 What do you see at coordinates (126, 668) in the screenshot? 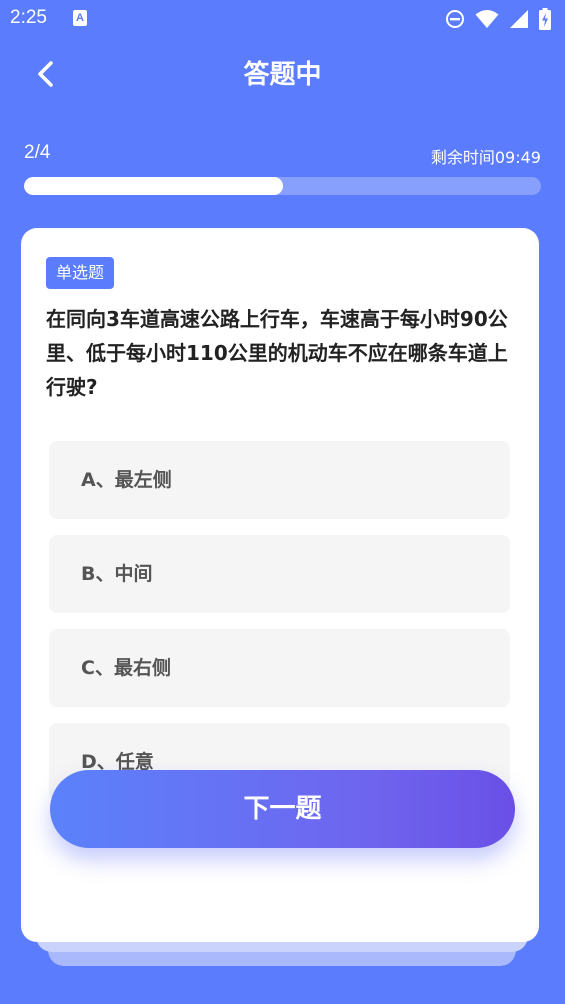
I see `option-label: C、最右侧` at bounding box center [126, 668].